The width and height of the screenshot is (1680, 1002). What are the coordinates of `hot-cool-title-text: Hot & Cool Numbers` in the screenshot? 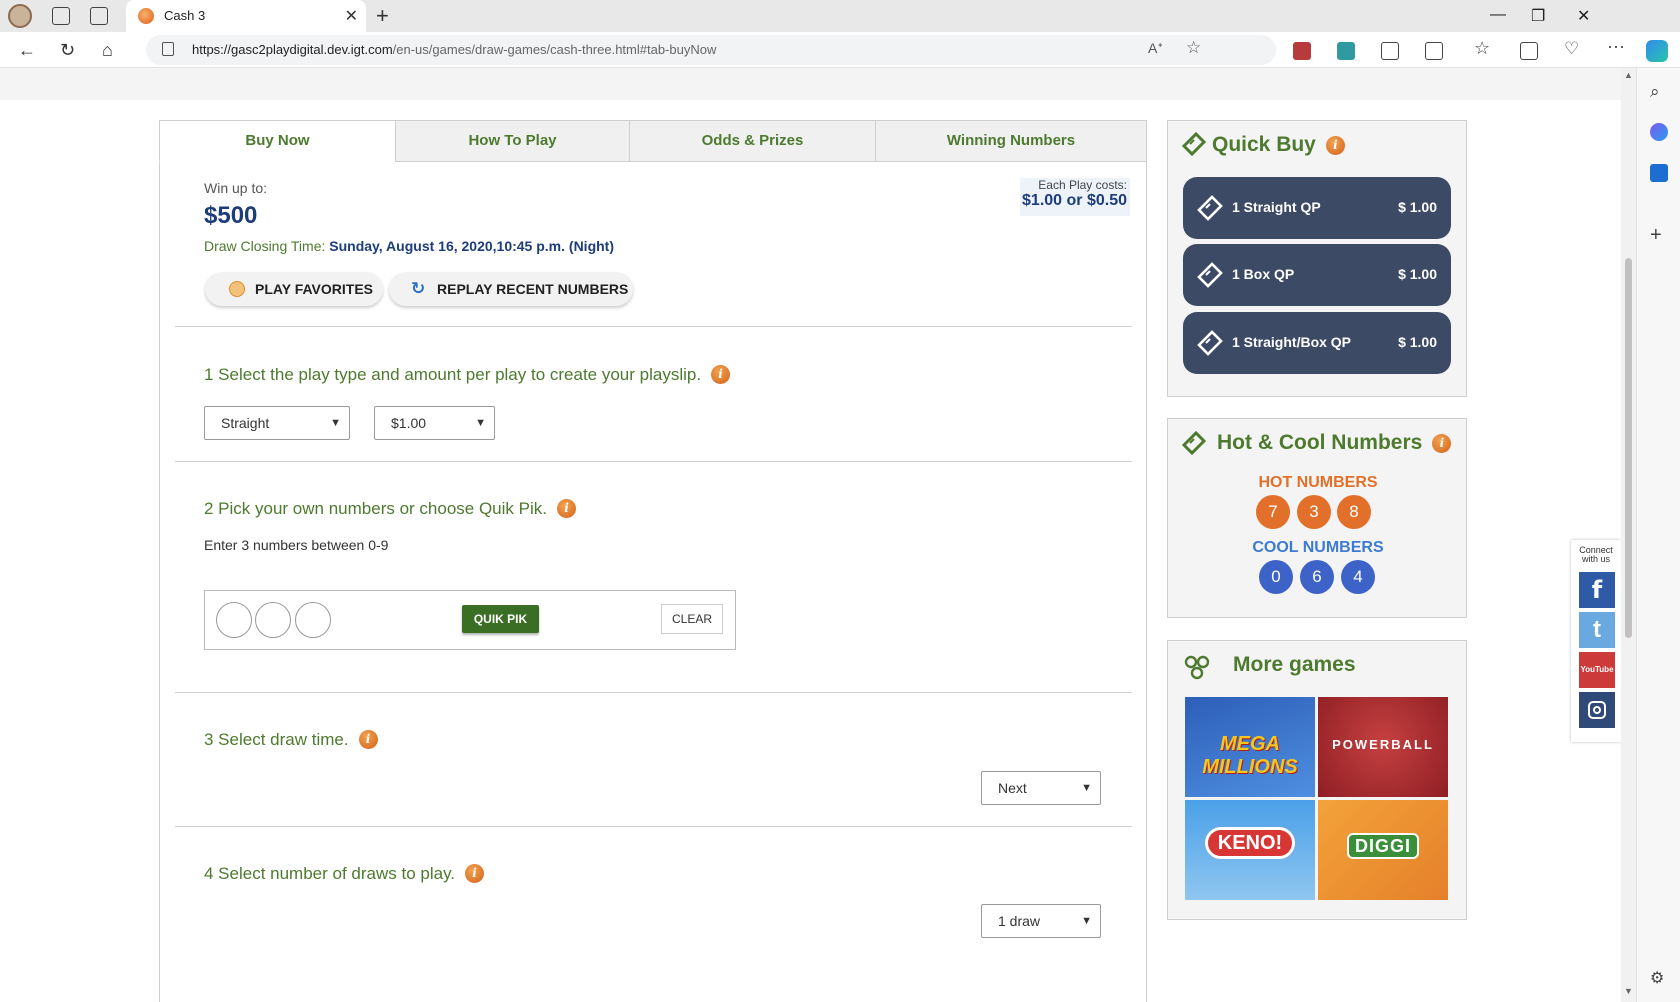 It's located at (1320, 442).